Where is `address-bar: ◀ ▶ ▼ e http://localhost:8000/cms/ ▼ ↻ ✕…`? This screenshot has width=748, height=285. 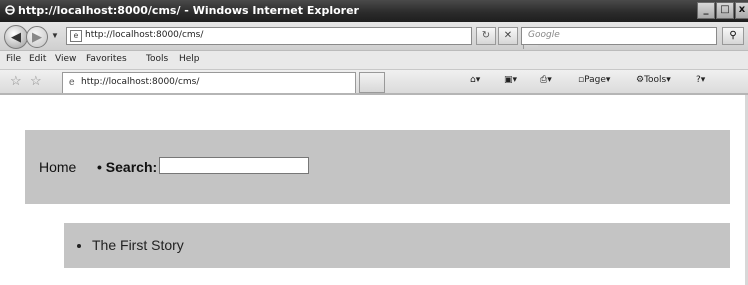
address-bar: ◀ ▶ ▼ e http://localhost:8000/cms/ ▼ ↻ ✕… is located at coordinates (374, 36).